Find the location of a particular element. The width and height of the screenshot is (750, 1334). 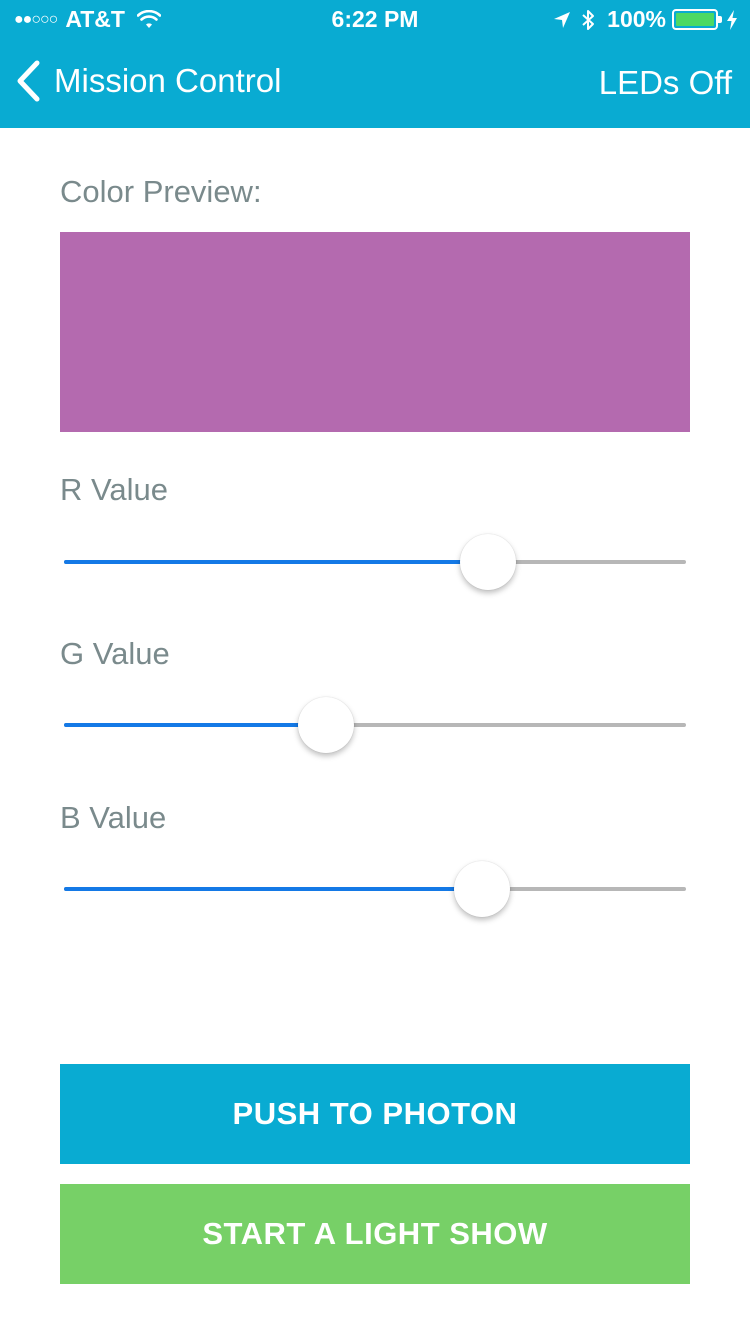

push-to-photon-button: PUSH TO PHOTON is located at coordinates (375, 1114).